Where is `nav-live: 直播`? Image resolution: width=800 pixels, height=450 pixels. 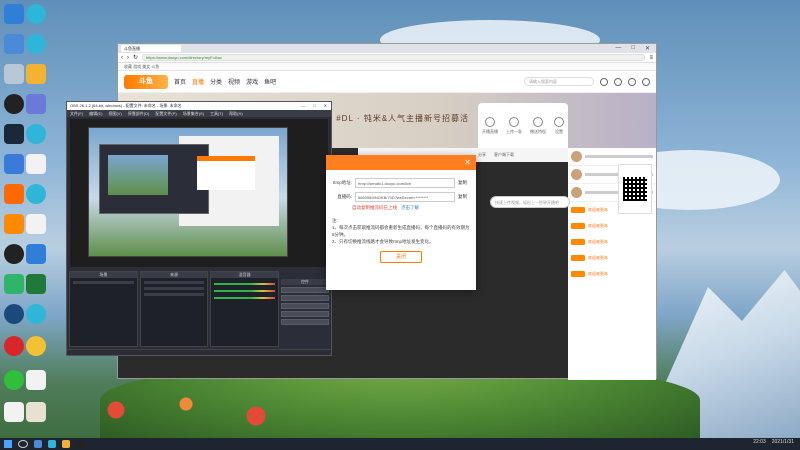 nav-live: 直播 is located at coordinates (198, 81).